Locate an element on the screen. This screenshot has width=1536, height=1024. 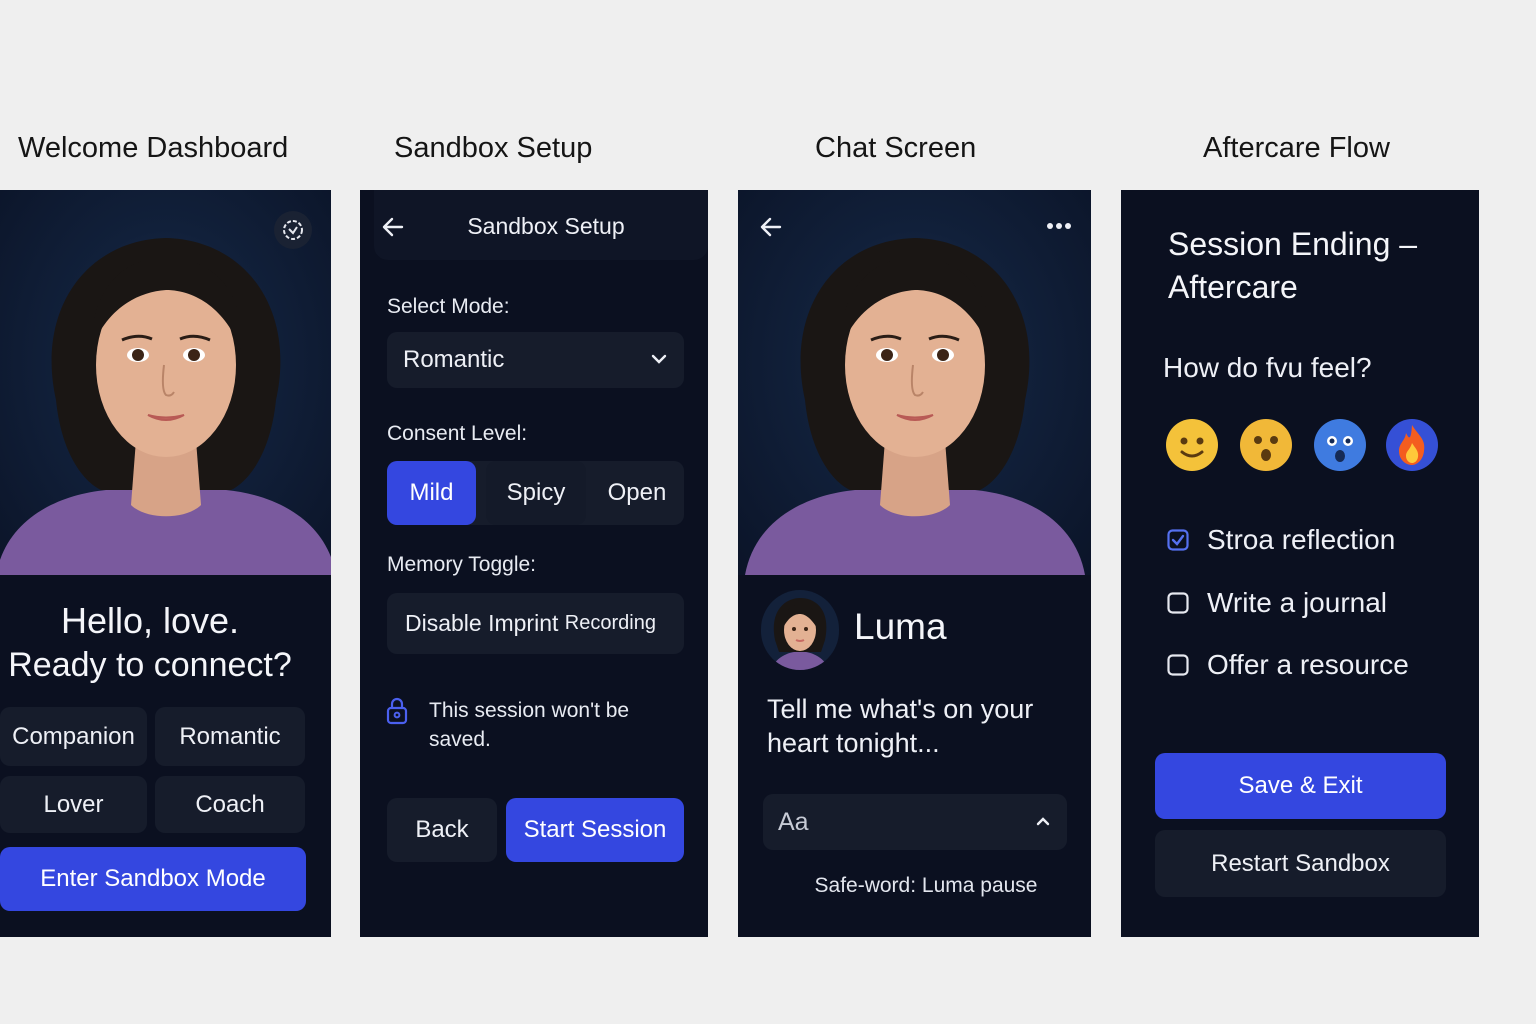
role-lover-button: Lover is located at coordinates (73, 804).